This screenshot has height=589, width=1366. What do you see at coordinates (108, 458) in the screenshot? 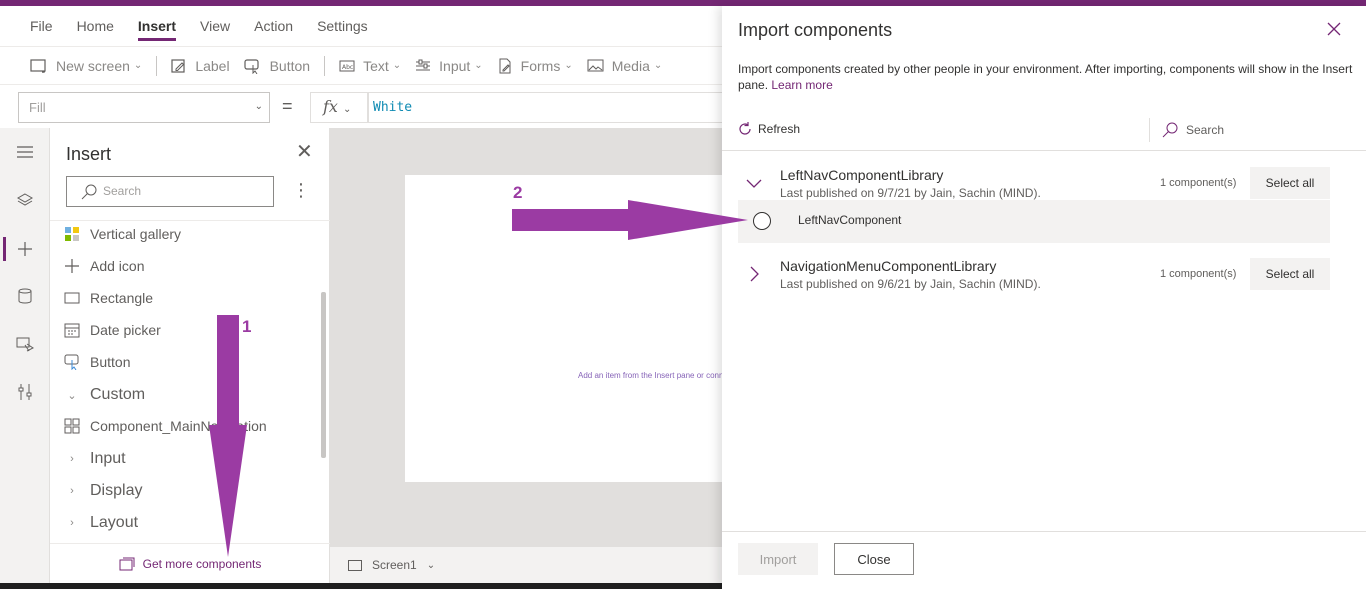
I see `category-label: Input` at bounding box center [108, 458].